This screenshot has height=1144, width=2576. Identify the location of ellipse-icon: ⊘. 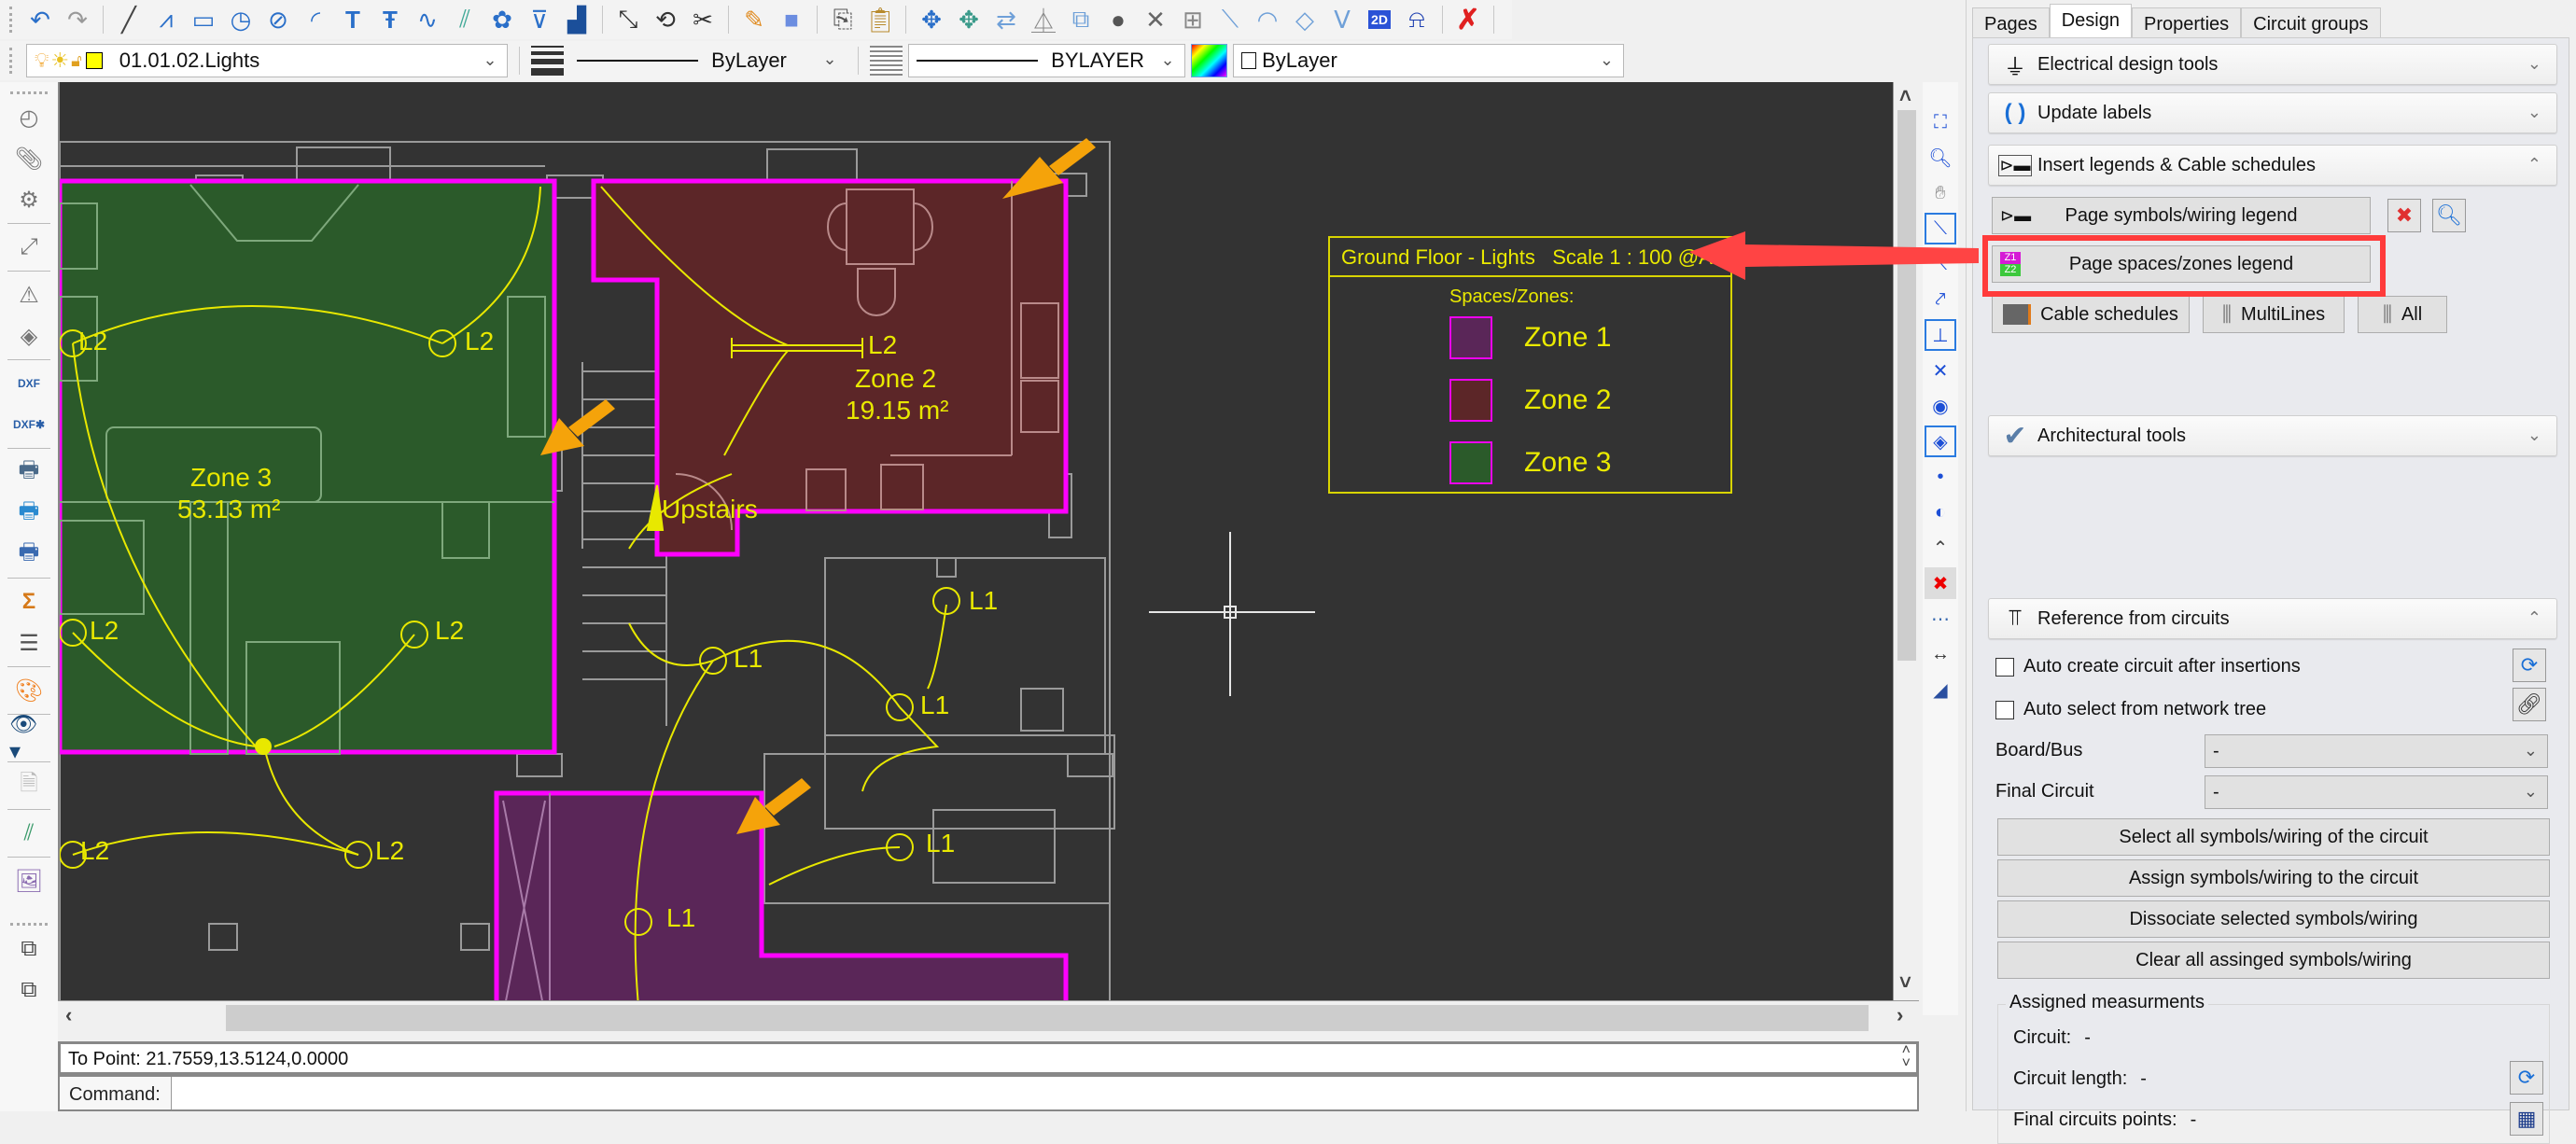
(278, 19).